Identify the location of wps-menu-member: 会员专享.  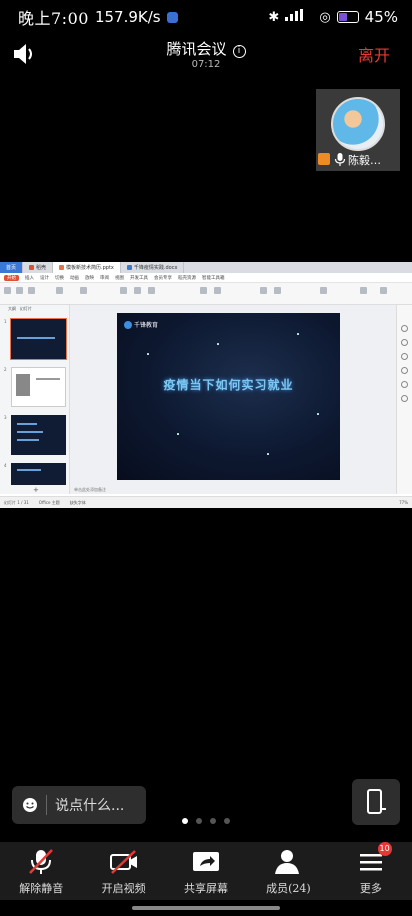
(163, 278).